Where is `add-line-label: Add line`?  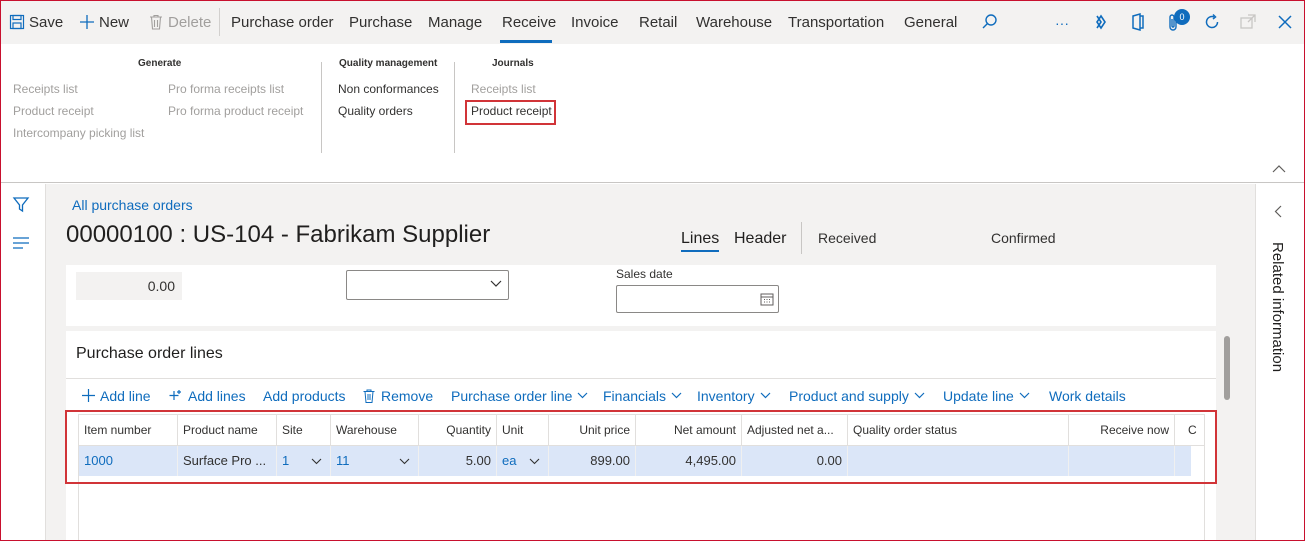
add-line-label: Add line is located at coordinates (125, 396).